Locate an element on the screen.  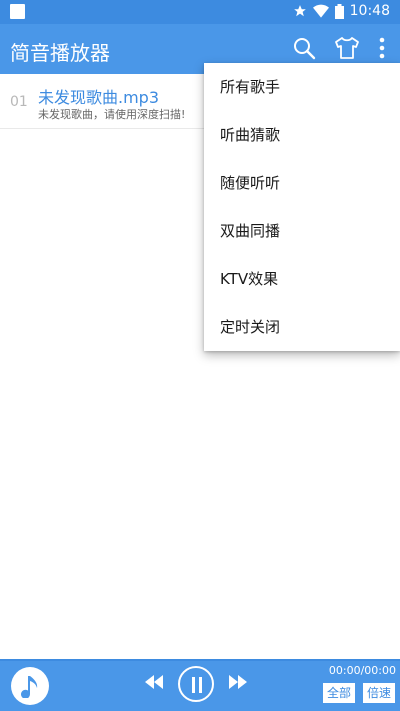
previous-icon is located at coordinates (154, 684).